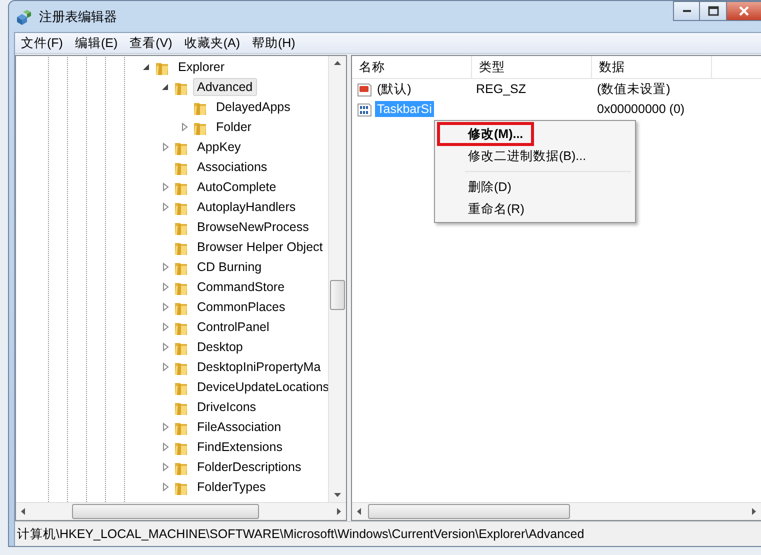 This screenshot has width=761, height=555. I want to click on tree-item: AutoplayHandlers, so click(246, 207).